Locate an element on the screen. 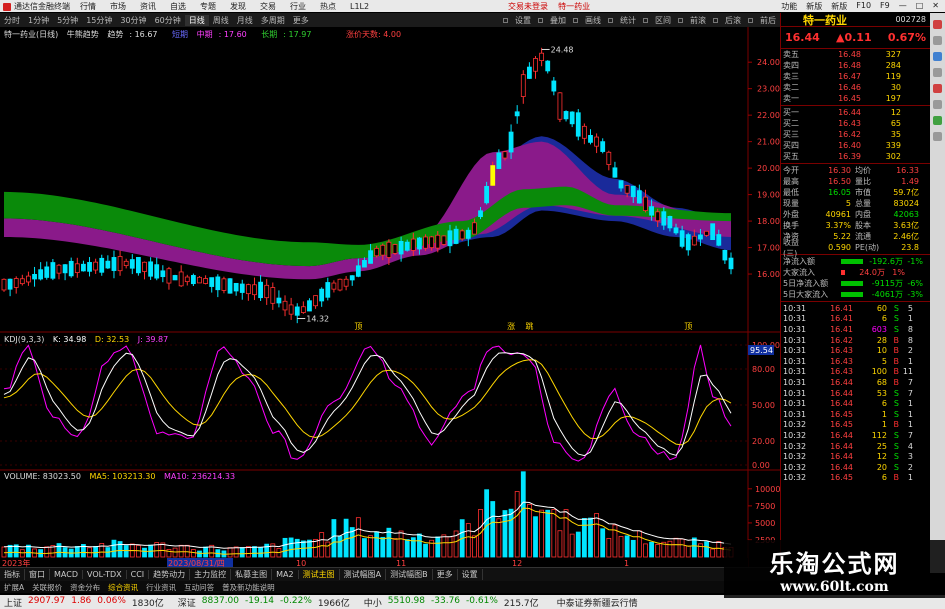 Image resolution: width=945 pixels, height=609 pixels. info-sub-tab: 扩展A is located at coordinates (14, 587).